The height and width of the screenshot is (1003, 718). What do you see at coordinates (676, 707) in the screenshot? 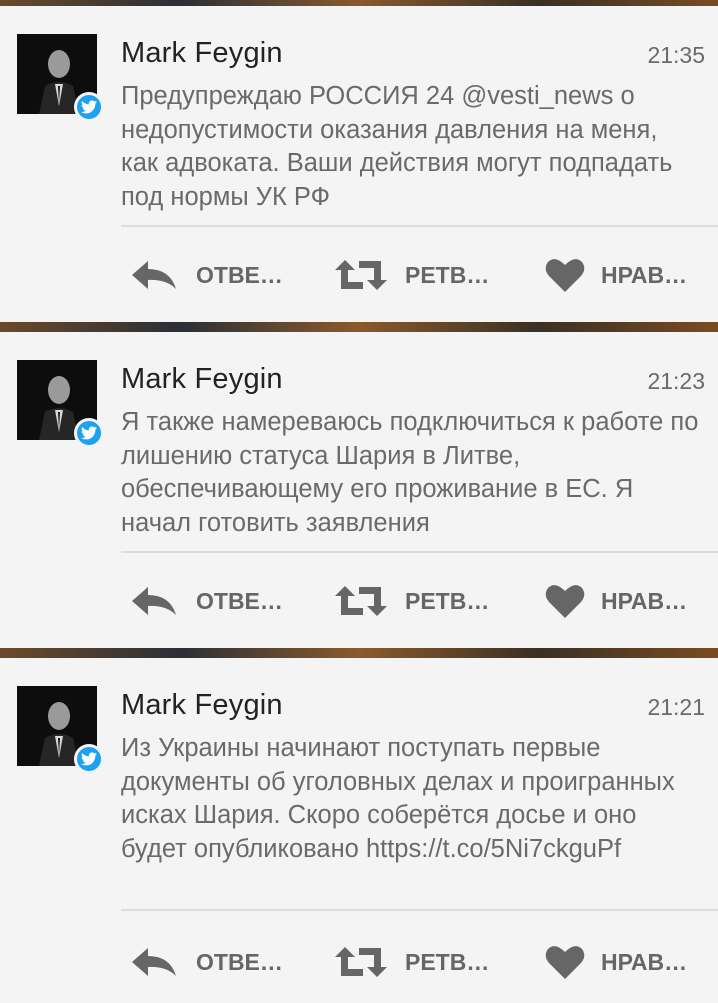
I see `tweet-time: 21:21` at bounding box center [676, 707].